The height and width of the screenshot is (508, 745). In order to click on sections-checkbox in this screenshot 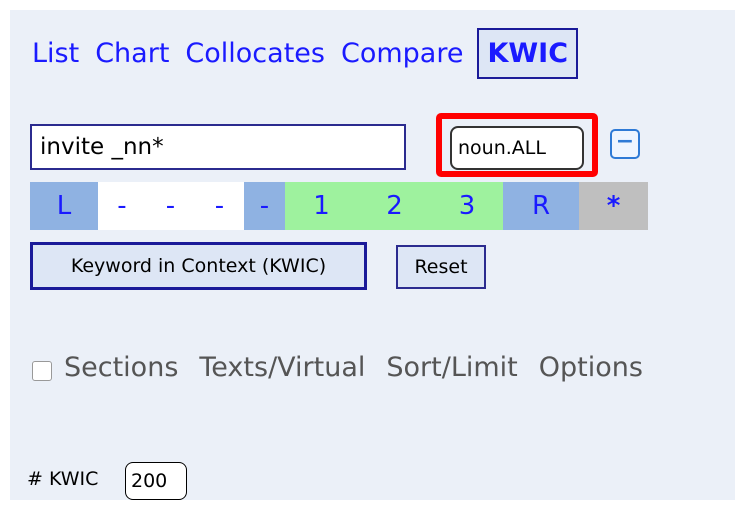, I will do `click(42, 370)`.